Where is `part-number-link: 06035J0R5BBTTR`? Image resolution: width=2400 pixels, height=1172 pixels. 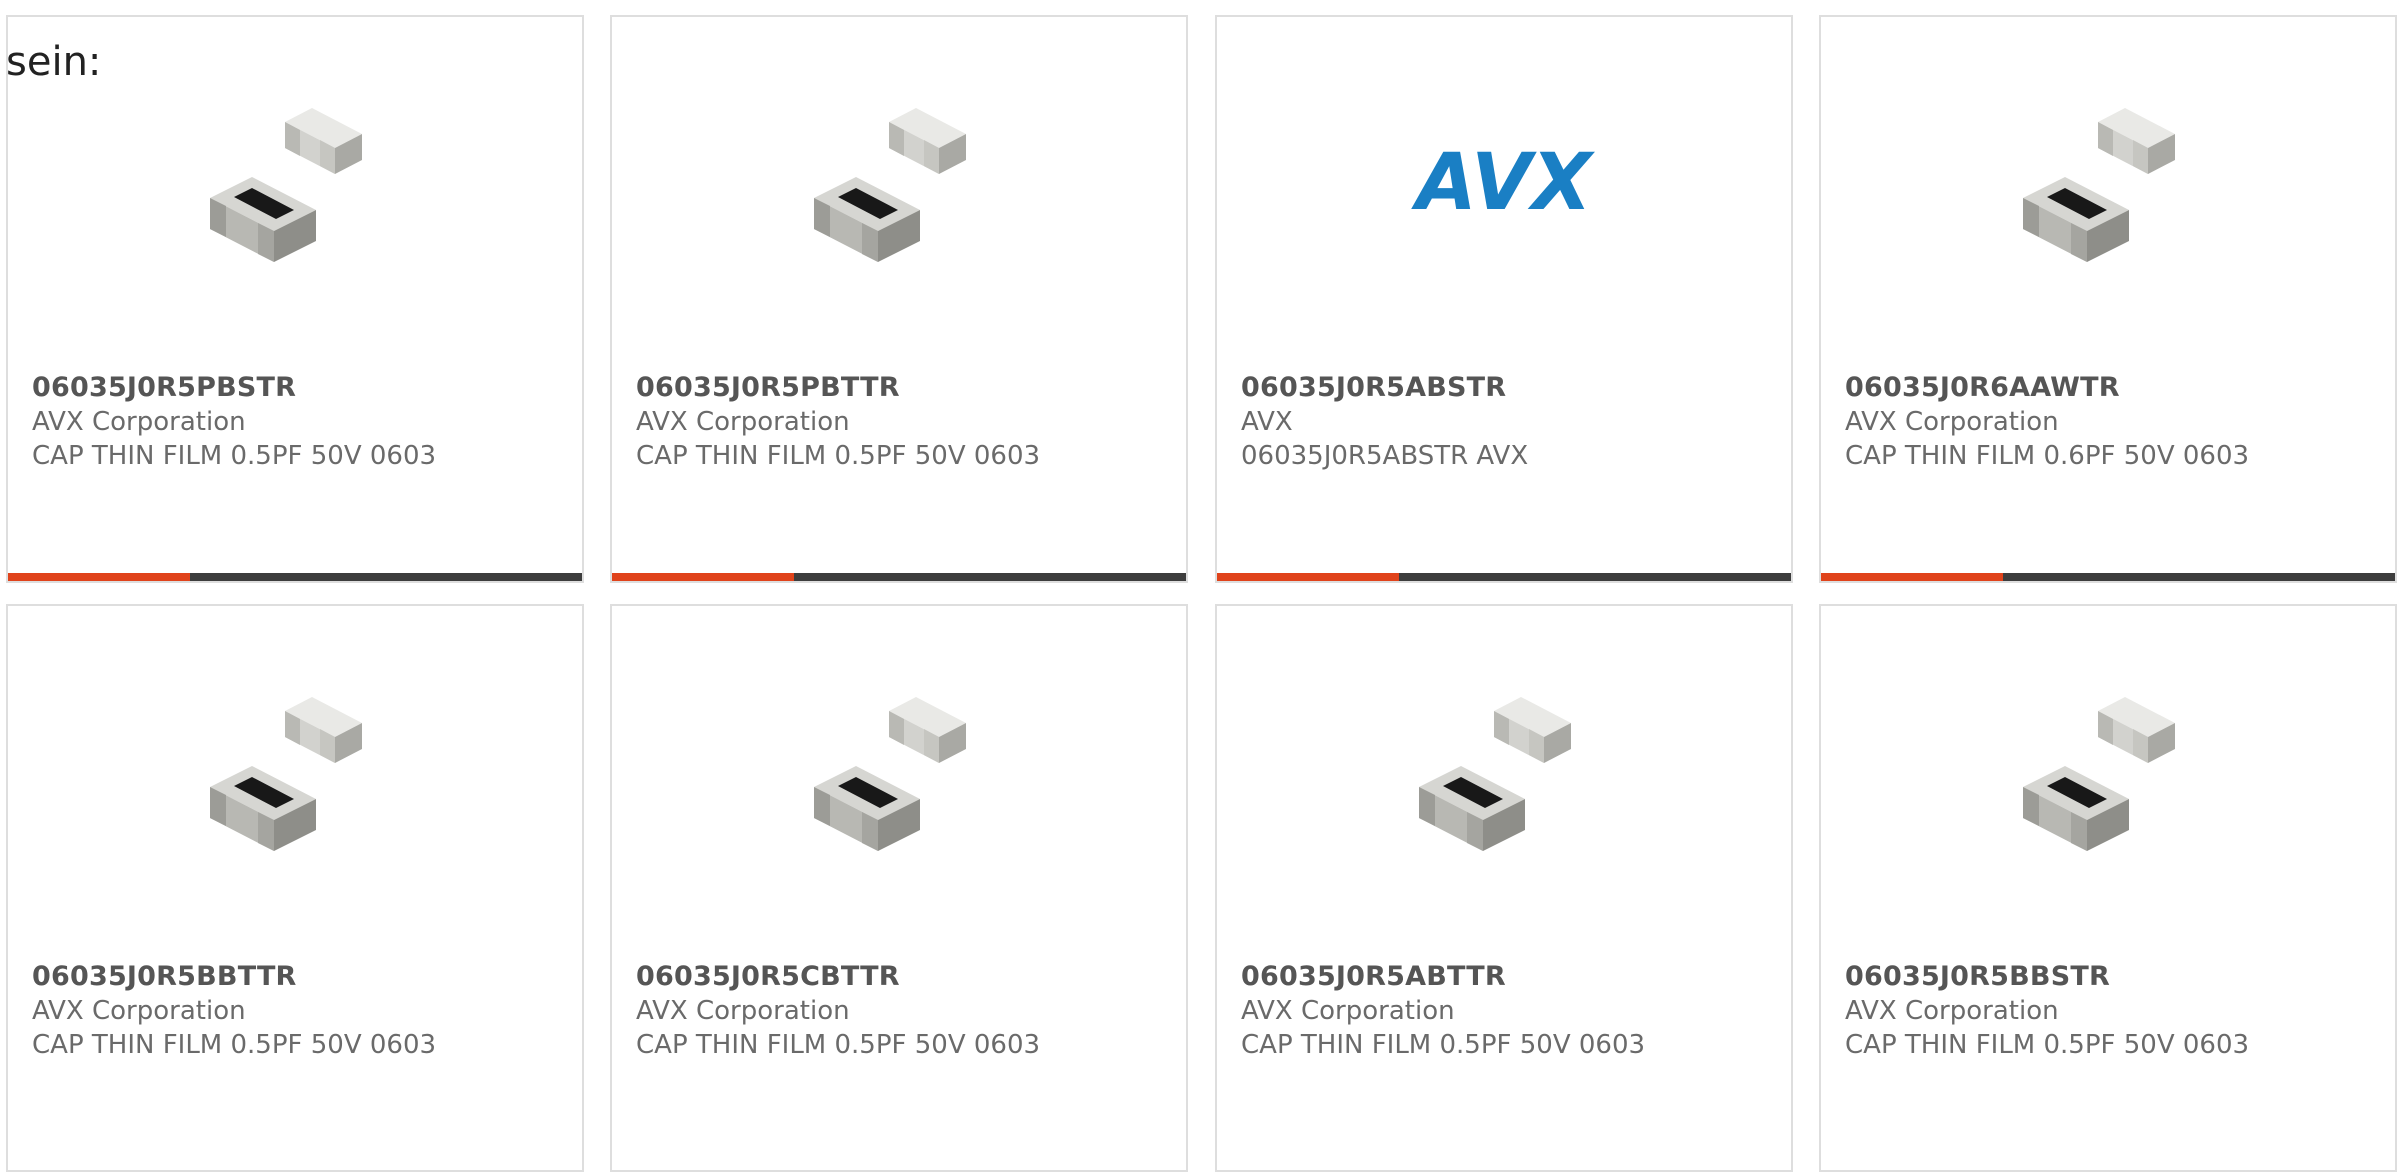
part-number-link: 06035J0R5BBTTR is located at coordinates (302, 977).